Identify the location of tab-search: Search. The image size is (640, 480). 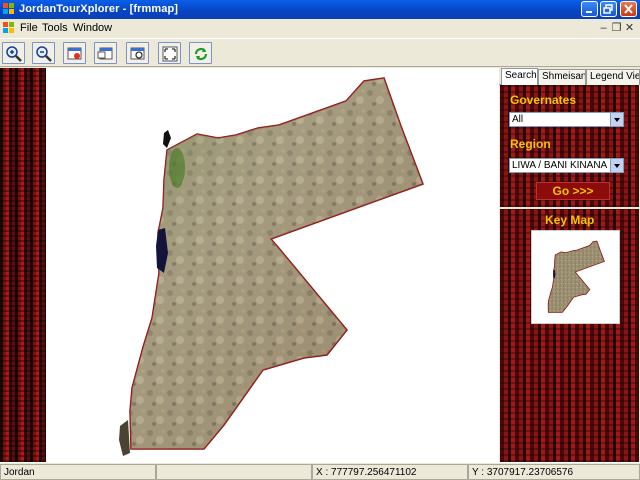
(519, 77).